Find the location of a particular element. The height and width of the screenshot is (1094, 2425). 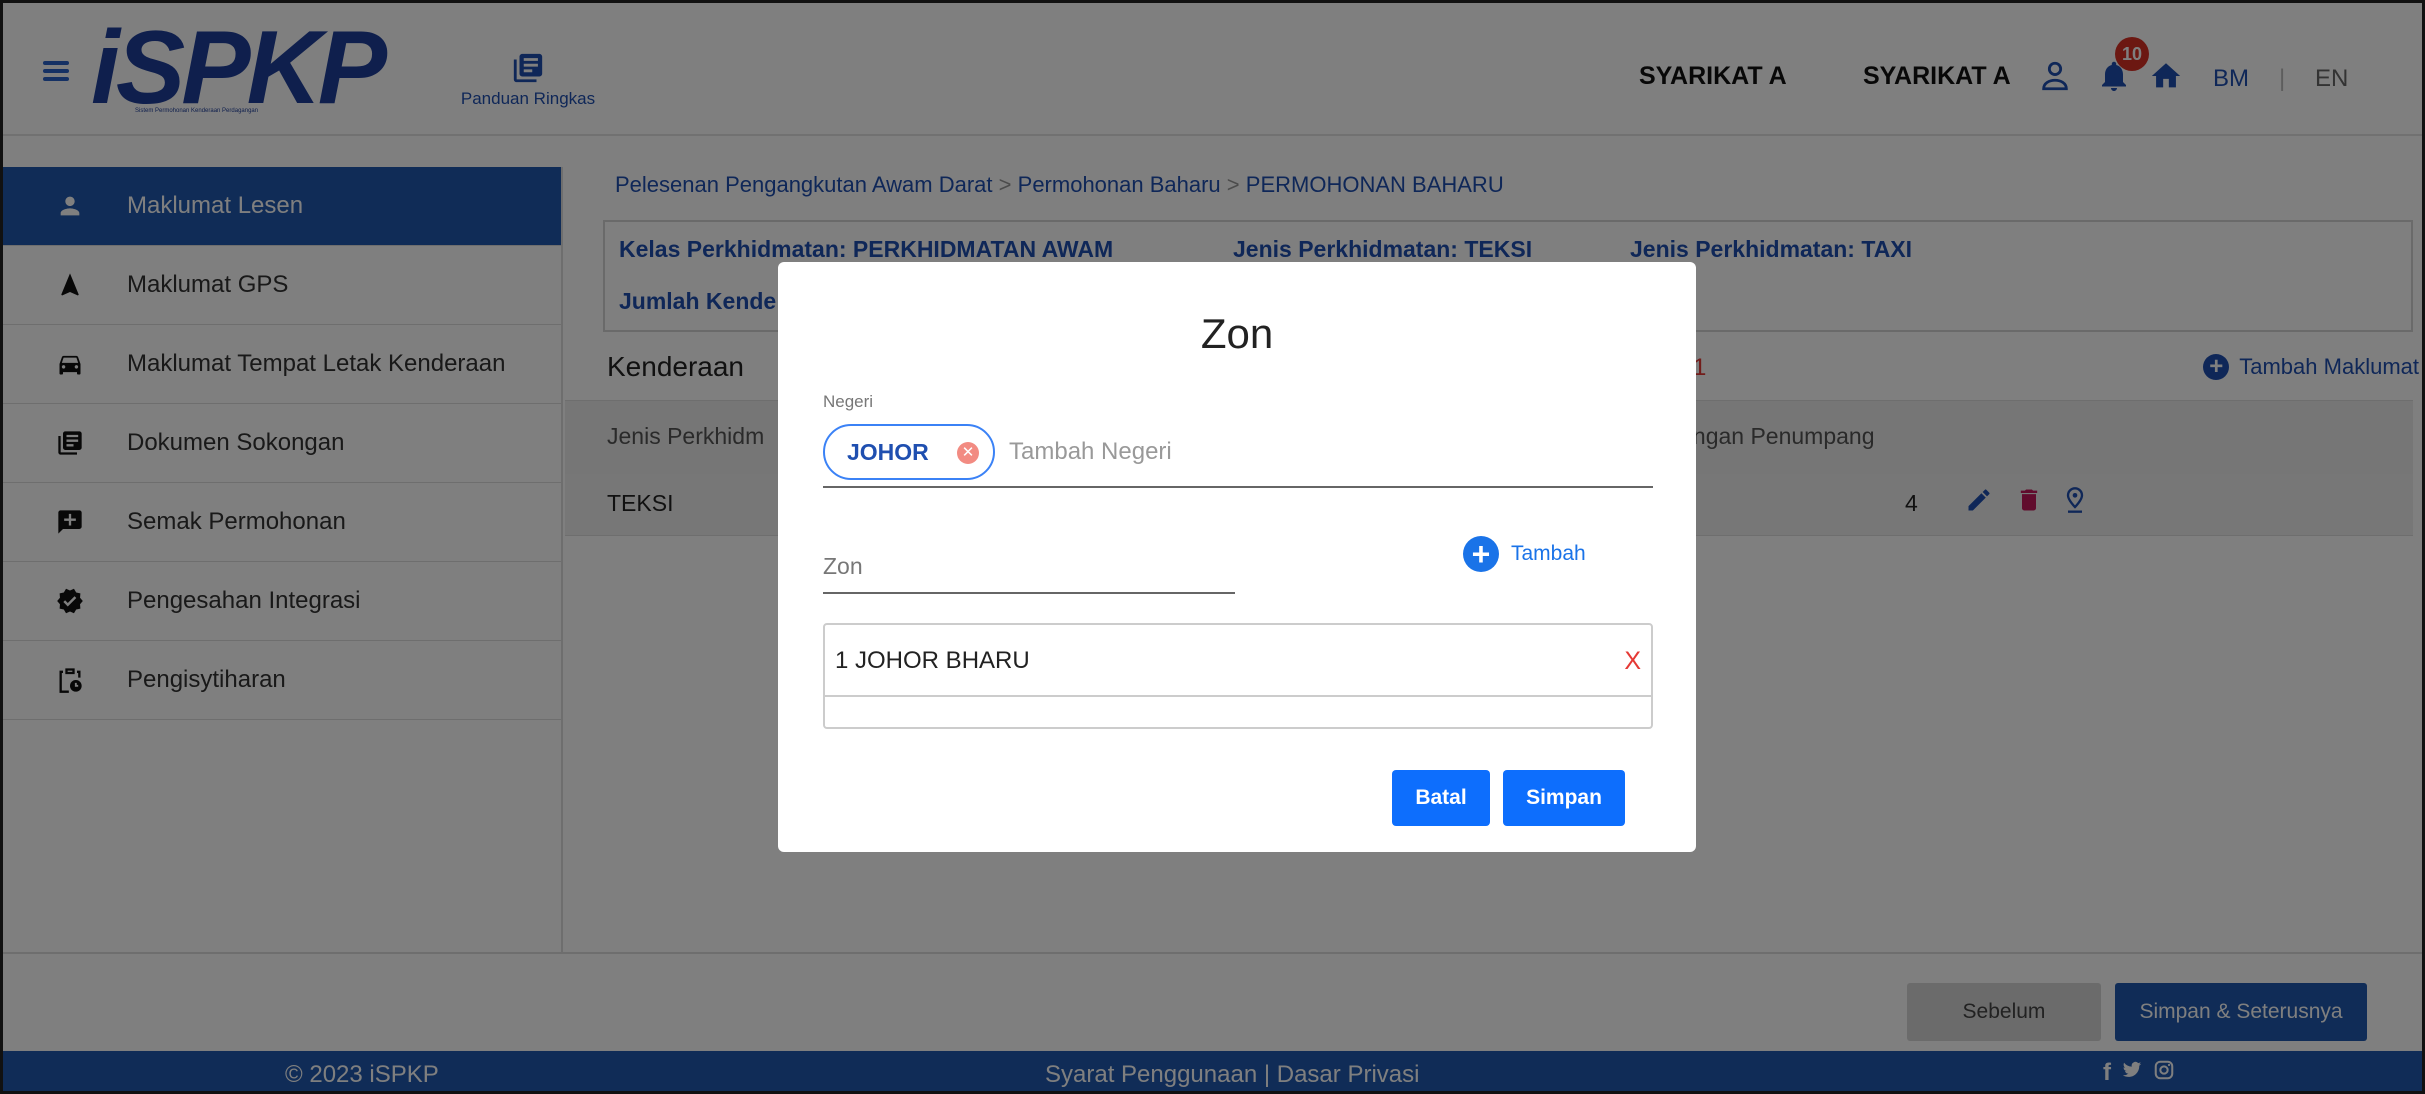

save-button: Simpan is located at coordinates (1564, 798).